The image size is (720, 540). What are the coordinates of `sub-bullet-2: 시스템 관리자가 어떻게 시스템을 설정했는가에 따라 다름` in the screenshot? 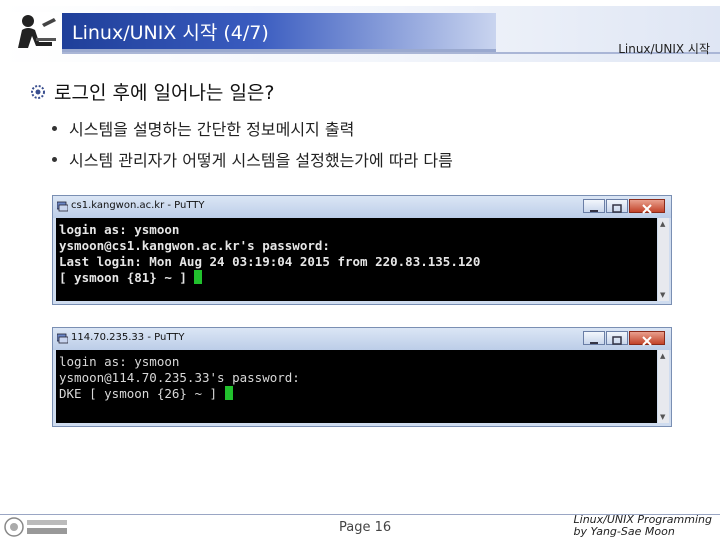 It's located at (252, 159).